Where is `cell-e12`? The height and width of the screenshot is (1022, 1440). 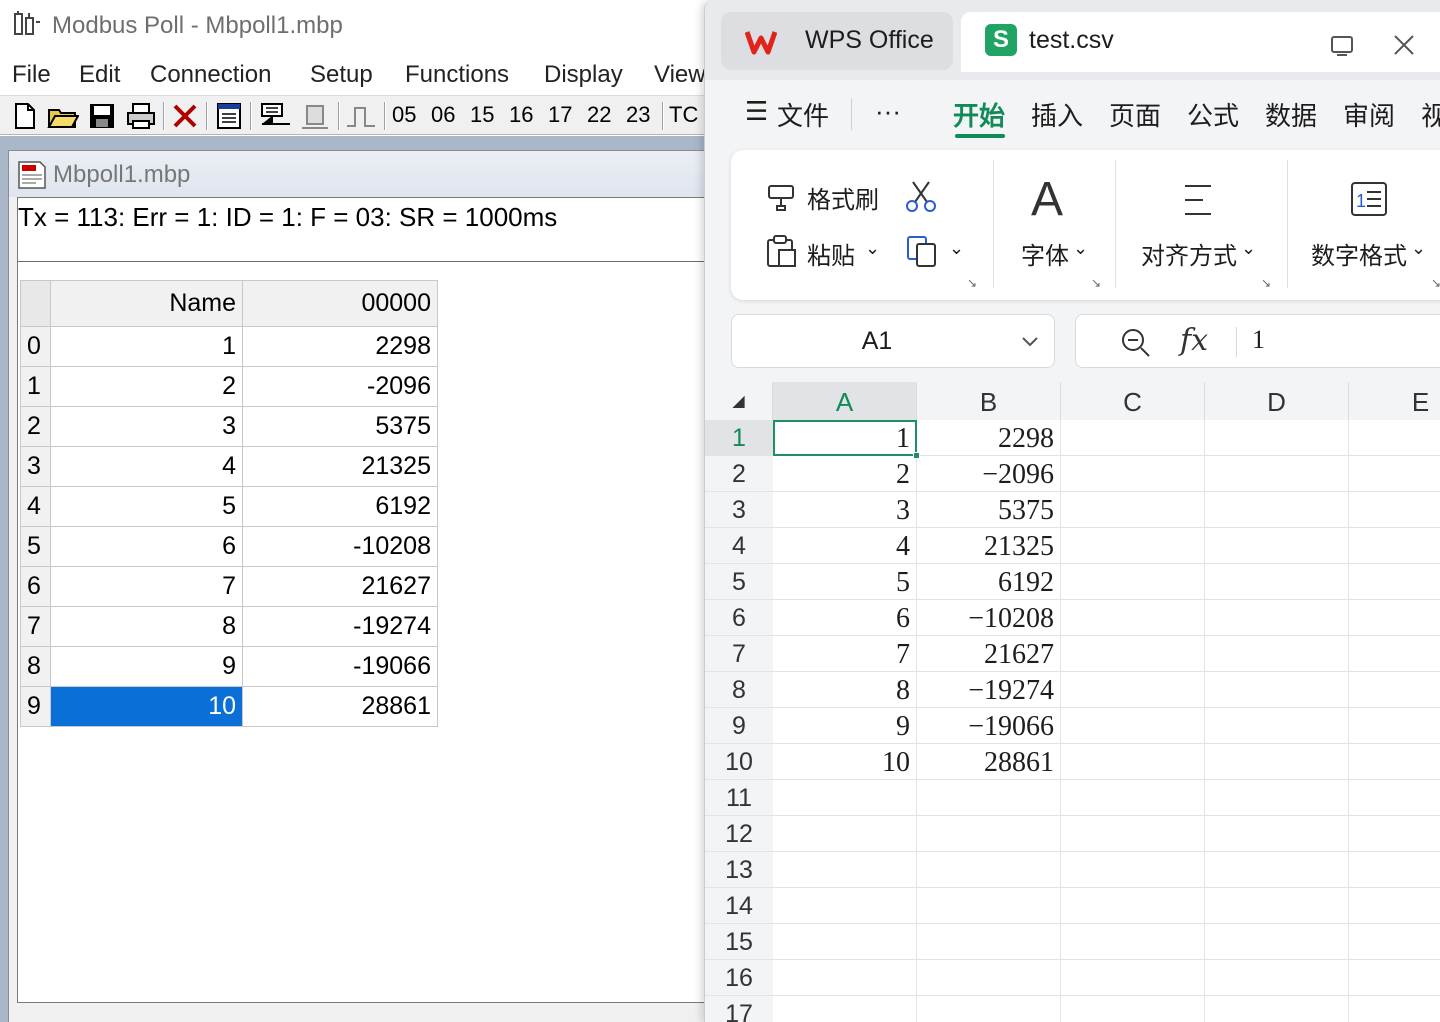 cell-e12 is located at coordinates (1394, 834).